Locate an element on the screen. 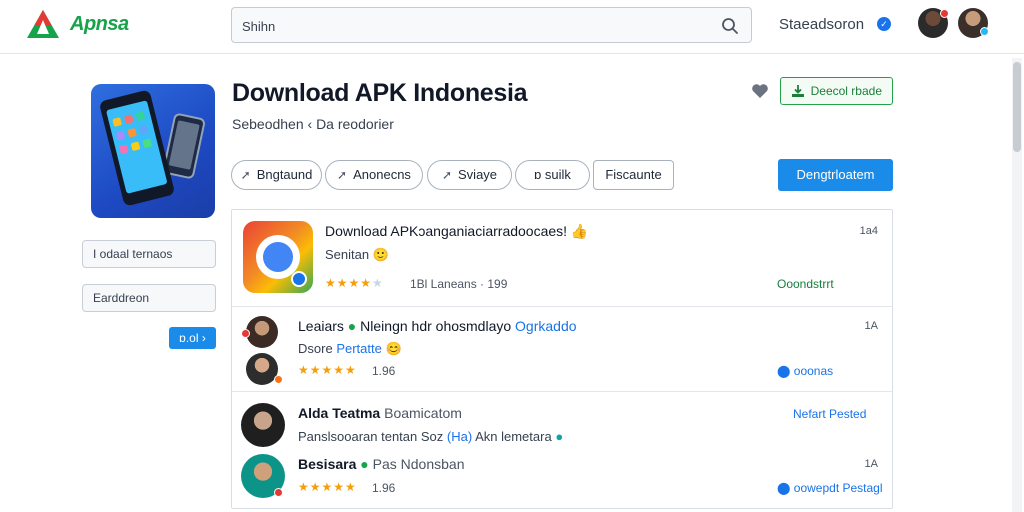 This screenshot has height=512, width=1024. item-text: Dsore Pertatte 😊 is located at coordinates (350, 349).